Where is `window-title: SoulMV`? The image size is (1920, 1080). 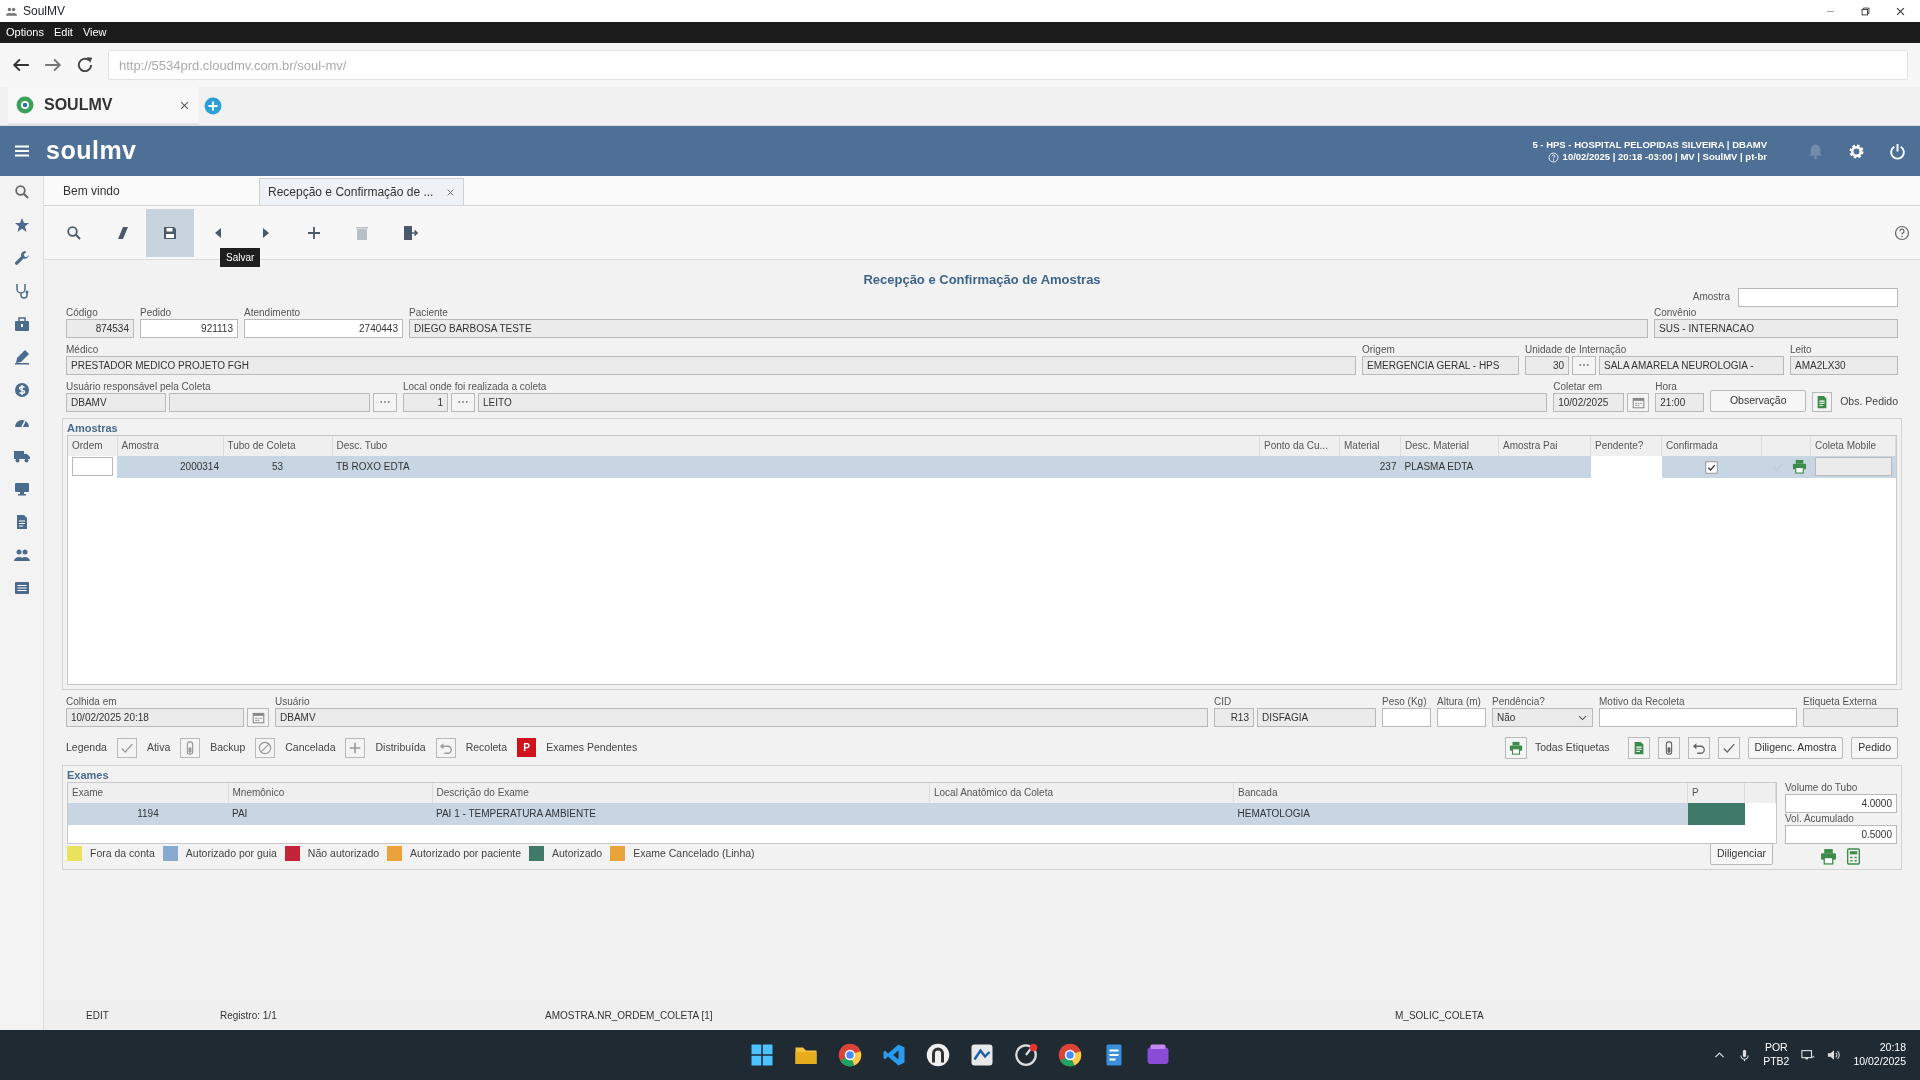 window-title: SoulMV is located at coordinates (44, 11).